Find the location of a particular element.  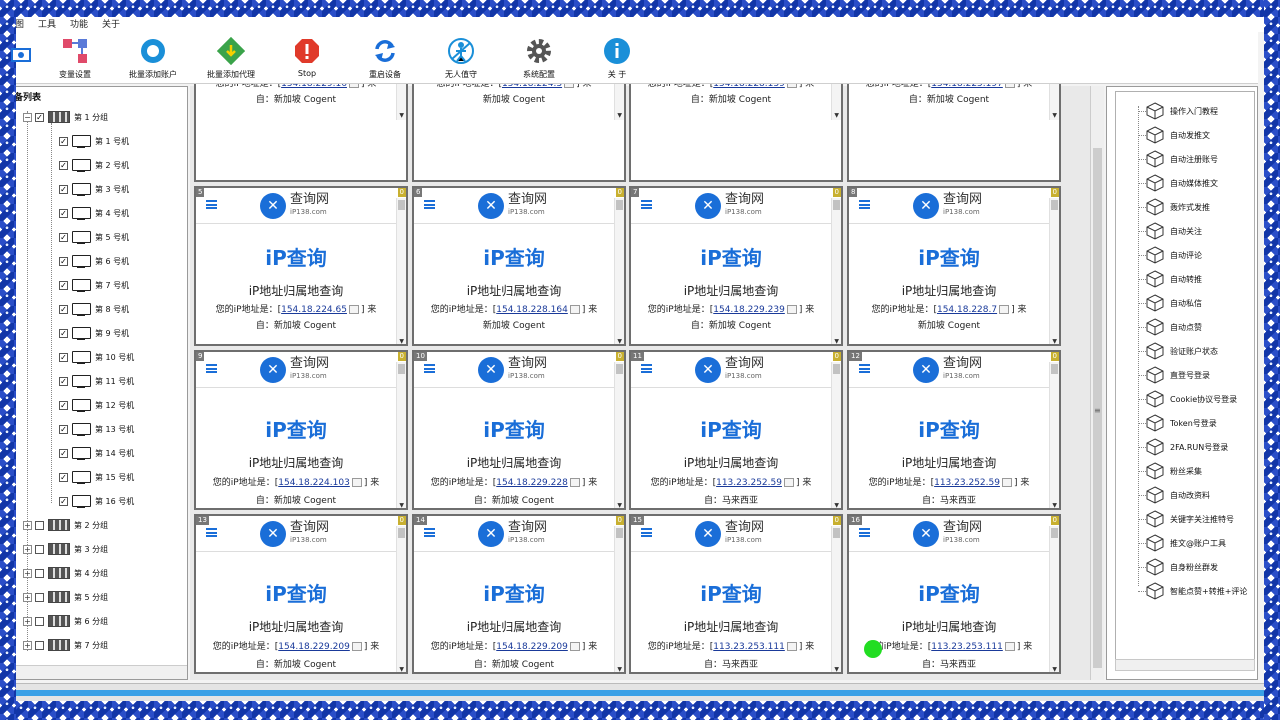

function-item: 自动点赞 is located at coordinates (1174, 327).